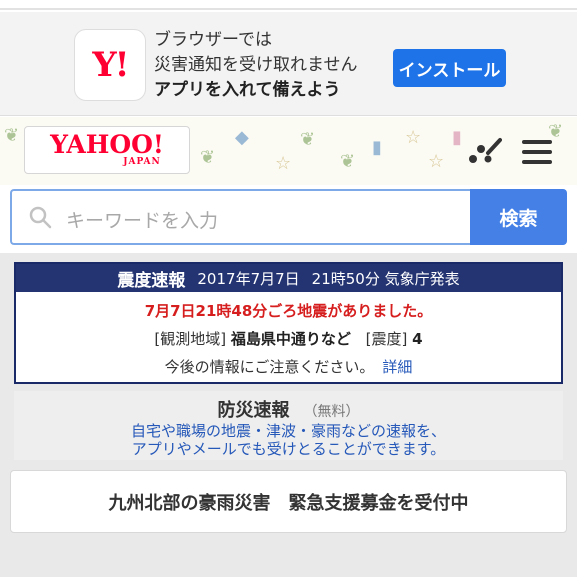  Describe the element at coordinates (385, 278) in the screenshot. I see `earthquake-alert-time: 21時50分 気象庁発表` at that location.